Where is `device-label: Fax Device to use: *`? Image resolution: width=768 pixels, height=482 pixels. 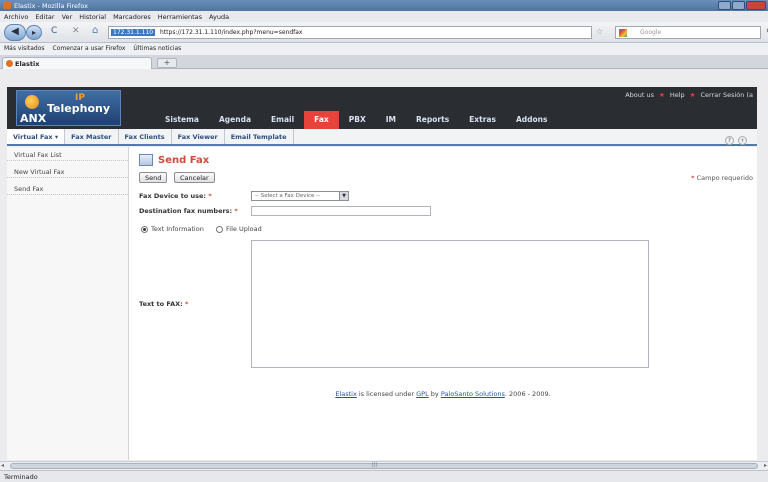 device-label: Fax Device to use: * is located at coordinates (175, 196).